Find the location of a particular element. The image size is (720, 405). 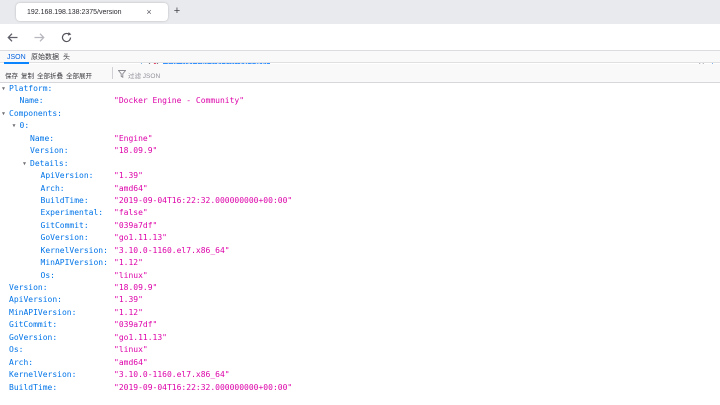

tab-headers: 头 is located at coordinates (66, 57).